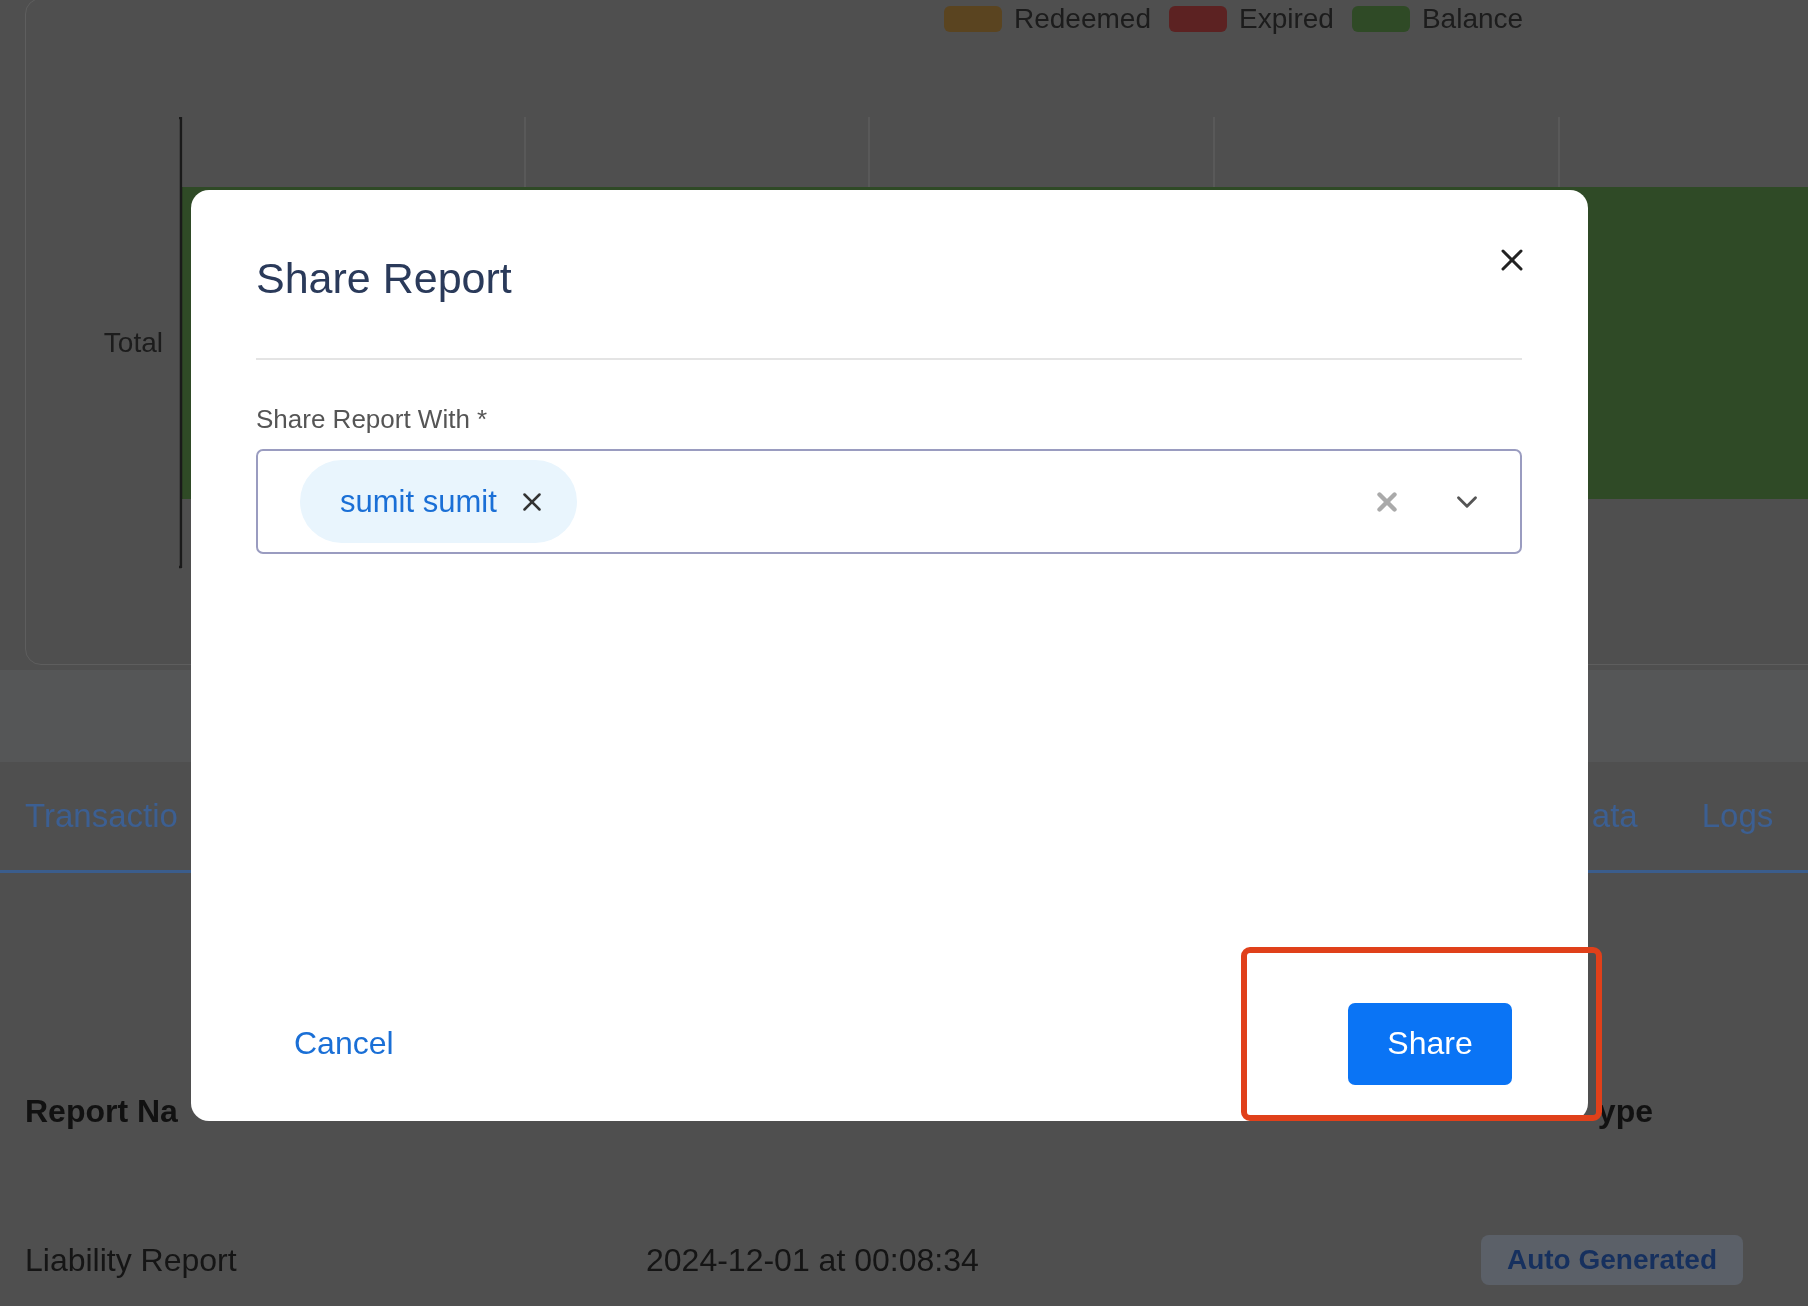 The image size is (1808, 1306). I want to click on column-header: ype, so click(1625, 1111).